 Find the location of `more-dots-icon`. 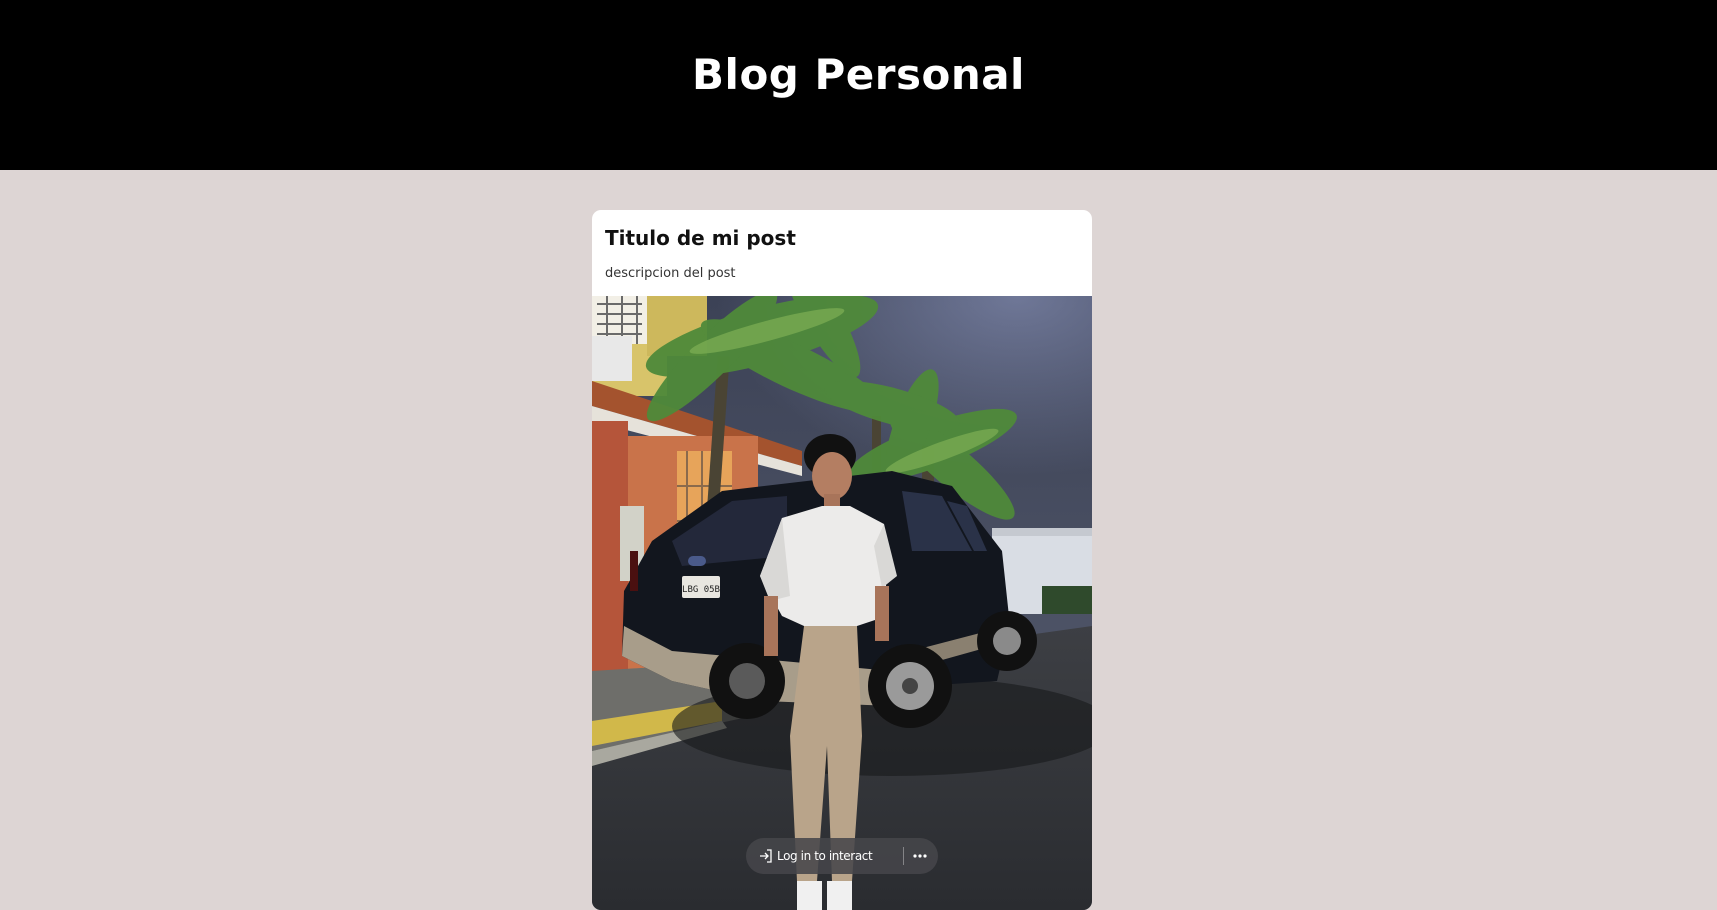

more-dots-icon is located at coordinates (920, 856).